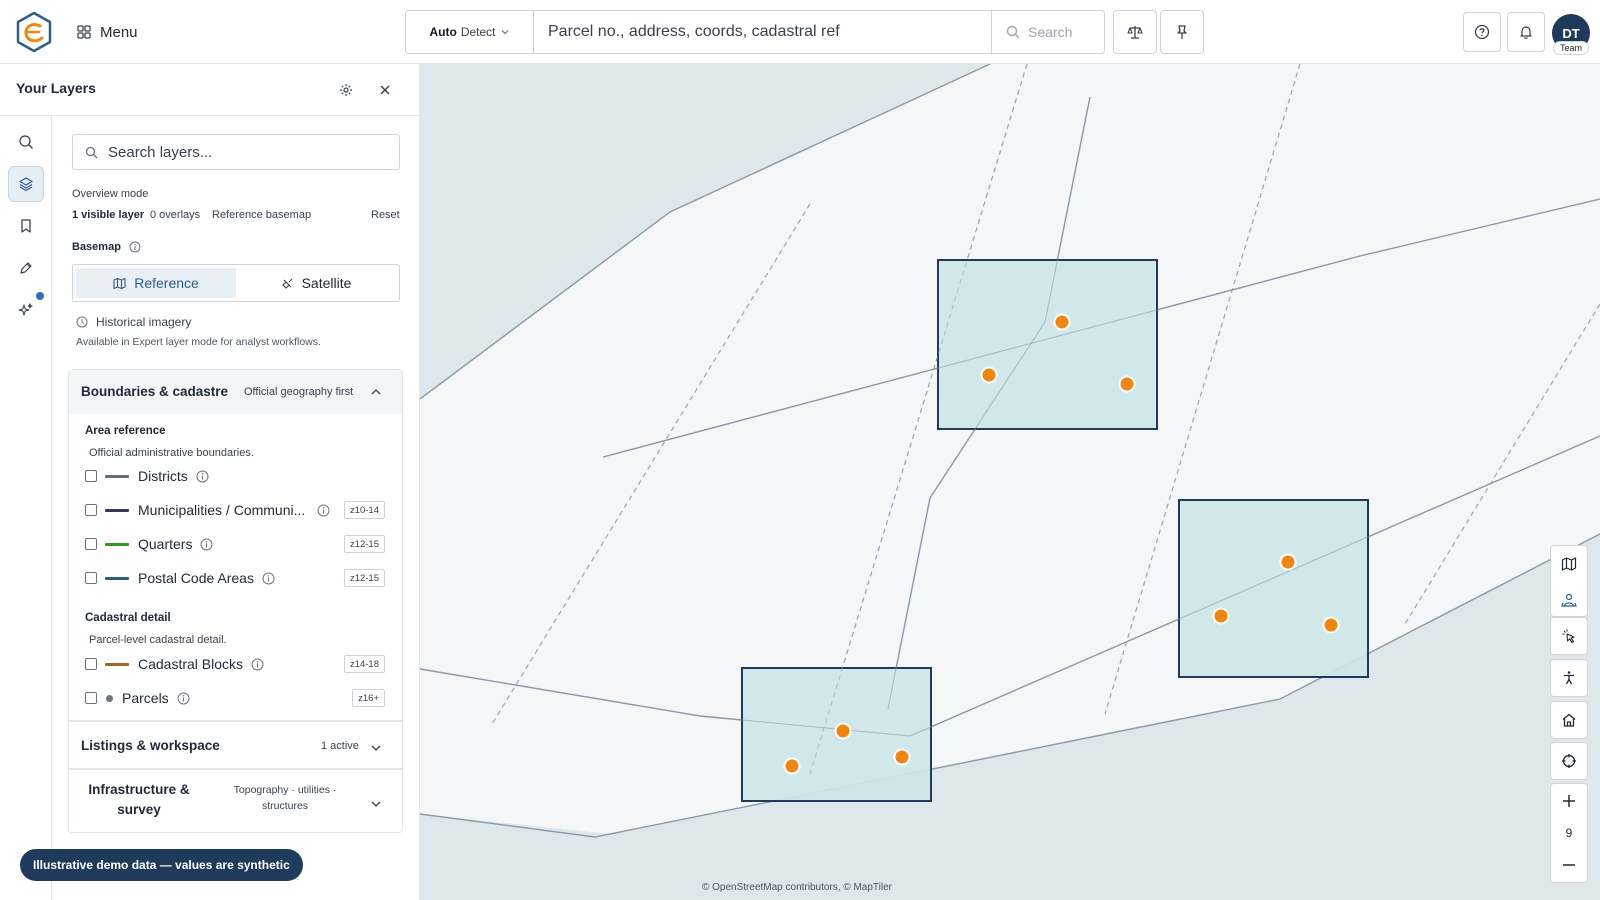  I want to click on home-icon, so click(1569, 720).